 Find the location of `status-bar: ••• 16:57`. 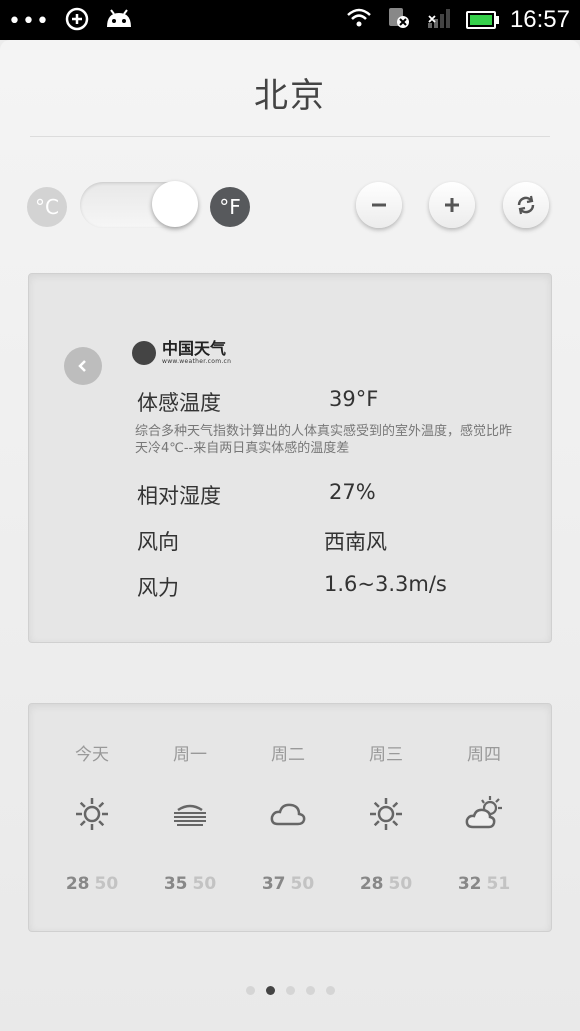

status-bar: ••• 16:57 is located at coordinates (290, 20).